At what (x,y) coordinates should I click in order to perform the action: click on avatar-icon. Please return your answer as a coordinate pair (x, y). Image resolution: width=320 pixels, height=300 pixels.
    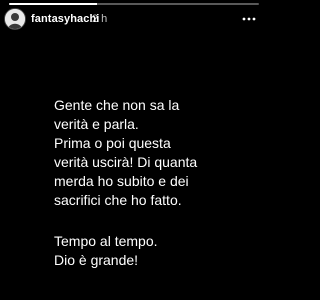
    Looking at the image, I should click on (15, 19).